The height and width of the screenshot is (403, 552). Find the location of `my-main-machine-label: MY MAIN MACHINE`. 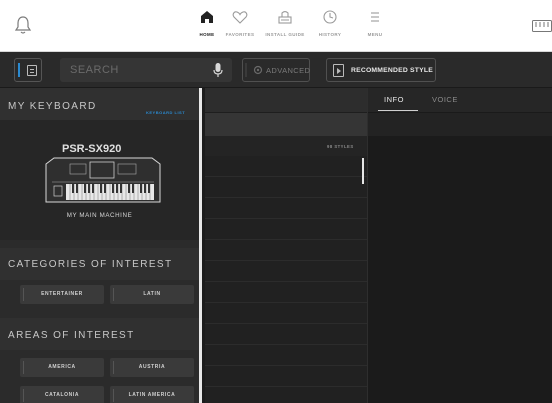

my-main-machine-label: MY MAIN MACHINE is located at coordinates (99, 215).